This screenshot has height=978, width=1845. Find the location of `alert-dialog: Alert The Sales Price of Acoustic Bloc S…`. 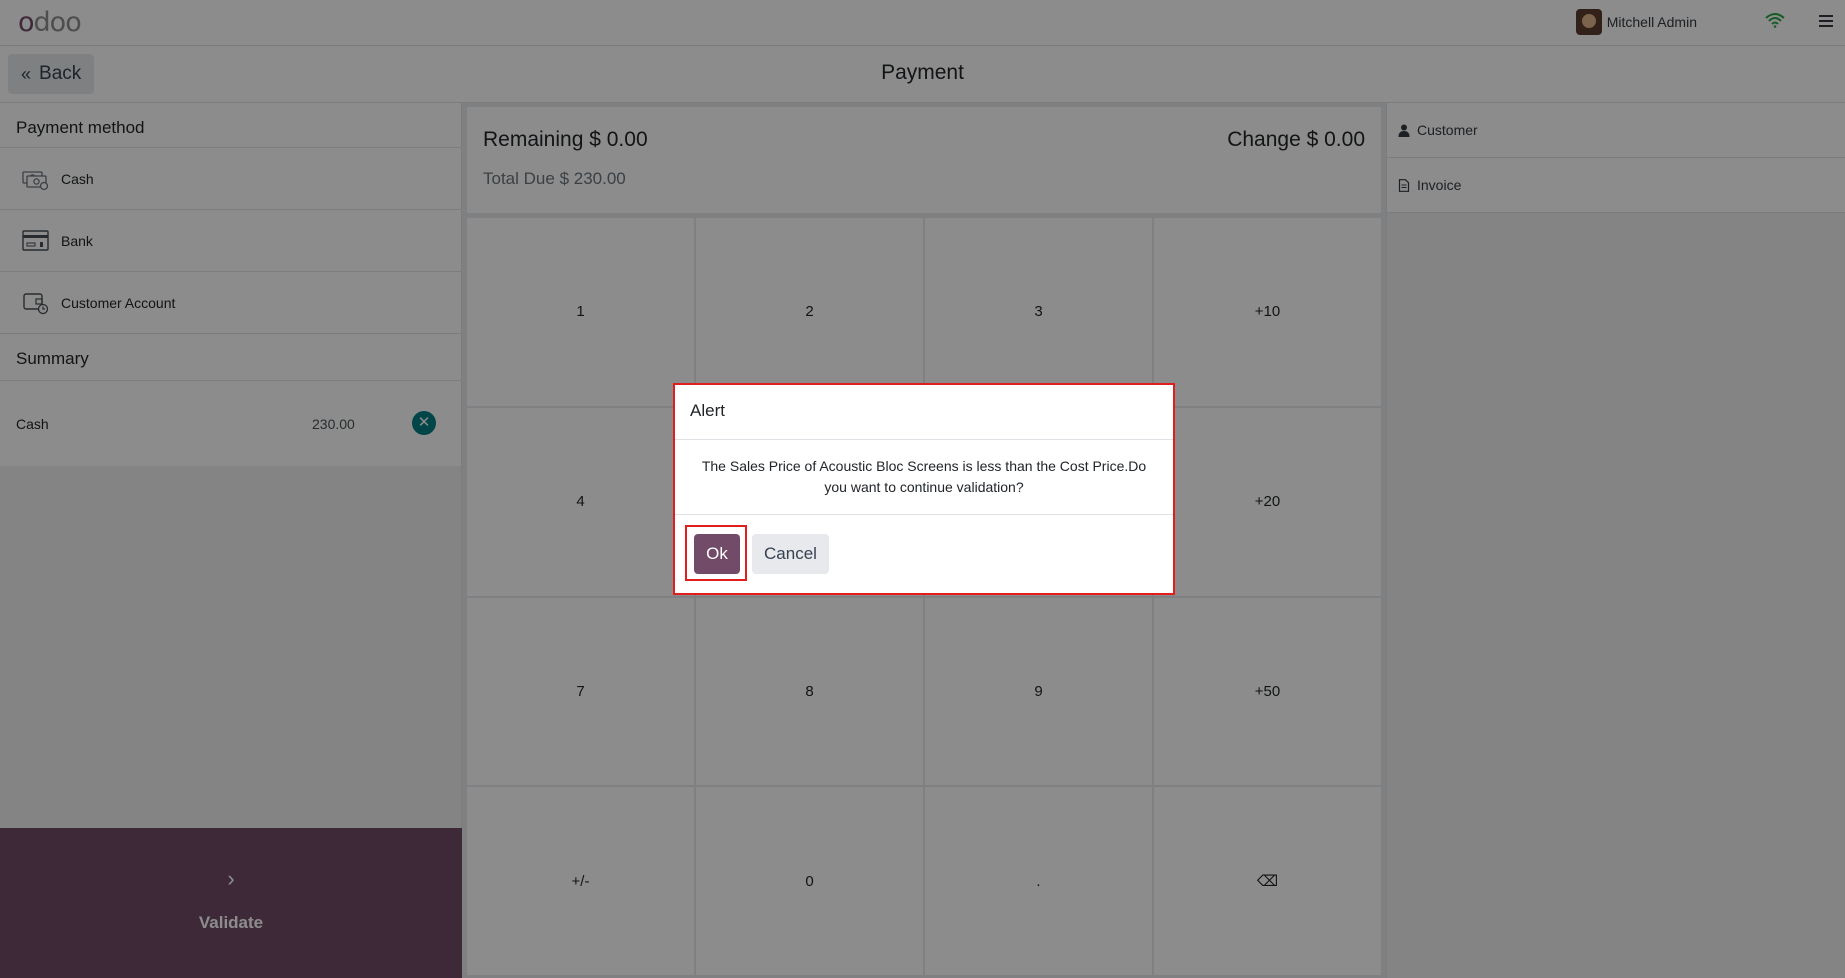

alert-dialog: Alert The Sales Price of Acoustic Bloc S… is located at coordinates (924, 489).